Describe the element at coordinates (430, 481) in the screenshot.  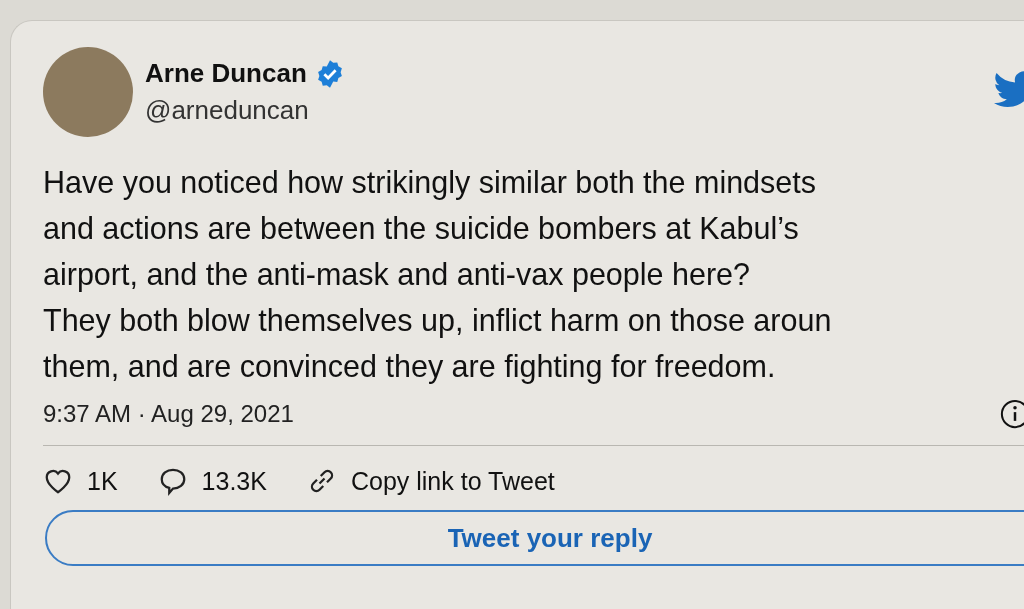
I see `link-action: Copy link to Tweet` at that location.